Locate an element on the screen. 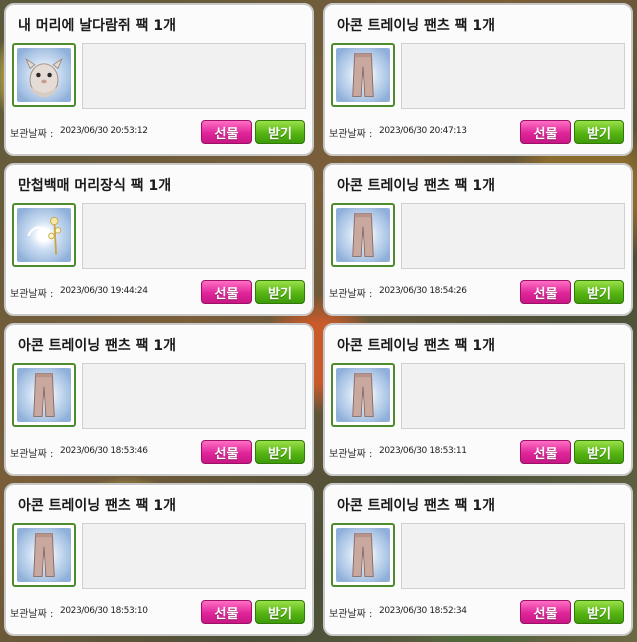 The height and width of the screenshot is (642, 637). storage-date: 2023/06/30 19:44:24 is located at coordinates (104, 291).